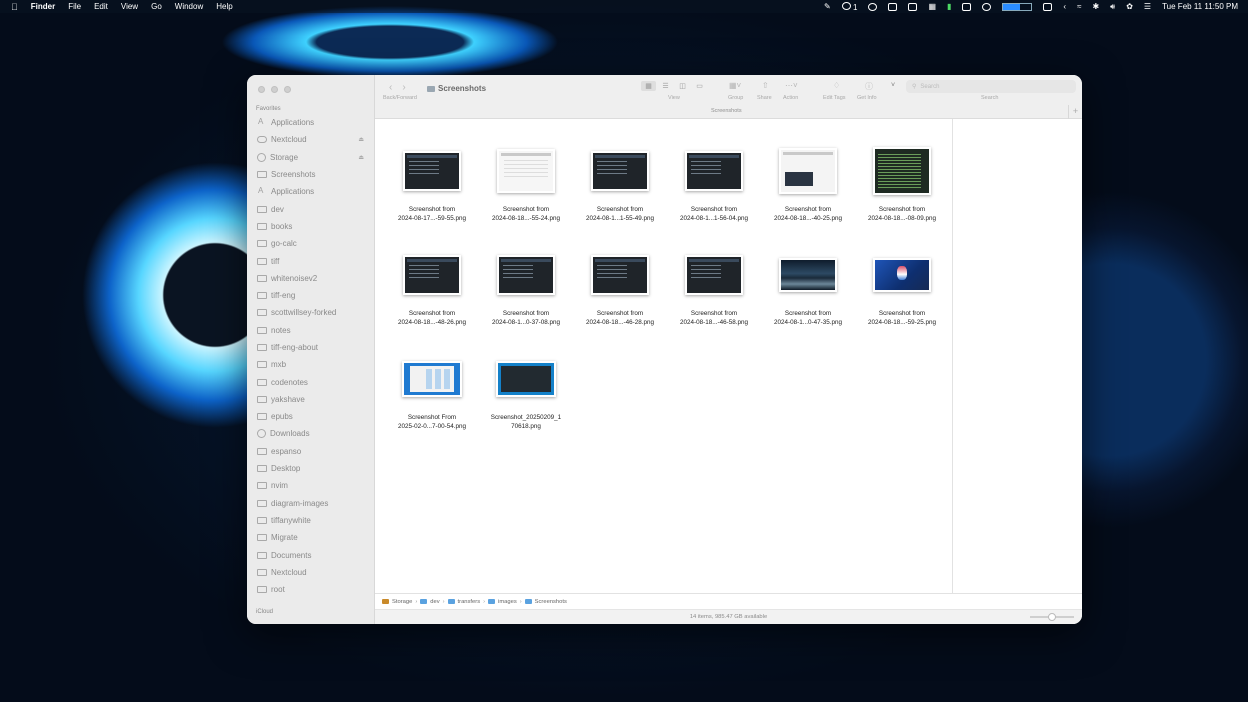 The width and height of the screenshot is (1248, 702). I want to click on sidebar-item: Desktop, so click(311, 468).